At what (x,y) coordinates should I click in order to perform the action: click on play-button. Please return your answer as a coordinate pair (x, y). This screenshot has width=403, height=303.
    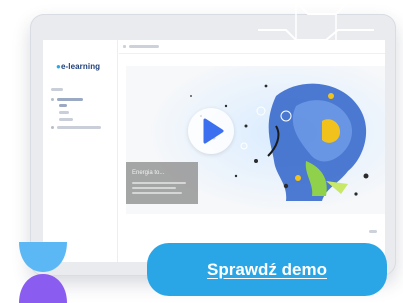
    Looking at the image, I should click on (211, 131).